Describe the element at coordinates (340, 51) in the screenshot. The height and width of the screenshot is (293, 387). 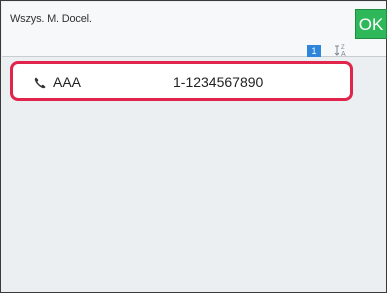
I see `sort-az-glyph: Z A` at that location.